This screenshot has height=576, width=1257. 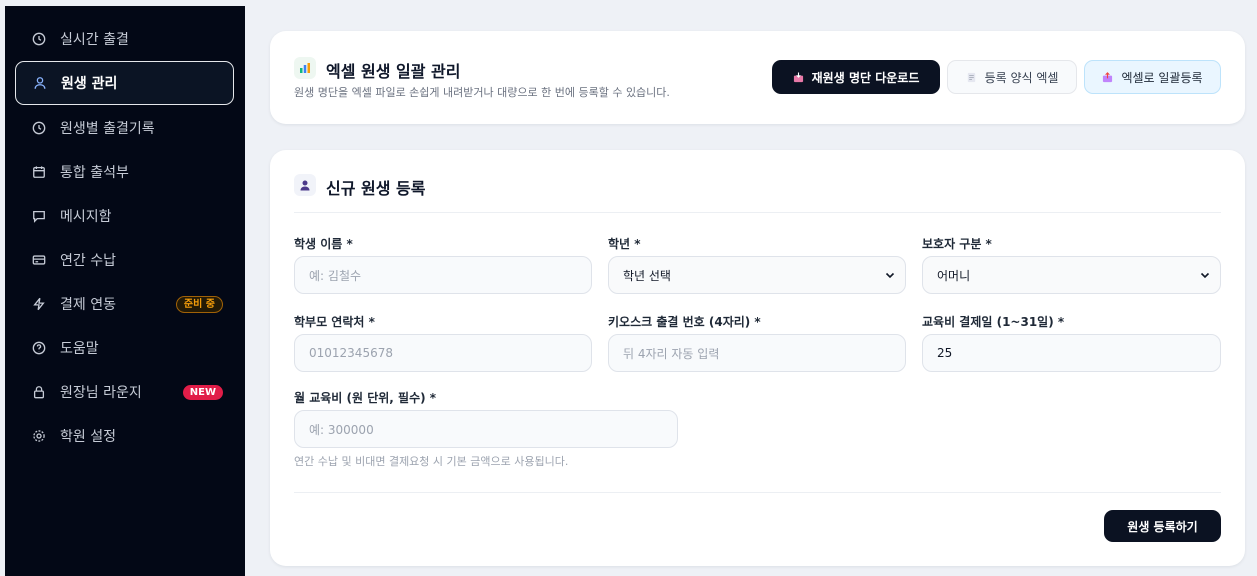 I want to click on help-icon, so click(x=39, y=348).